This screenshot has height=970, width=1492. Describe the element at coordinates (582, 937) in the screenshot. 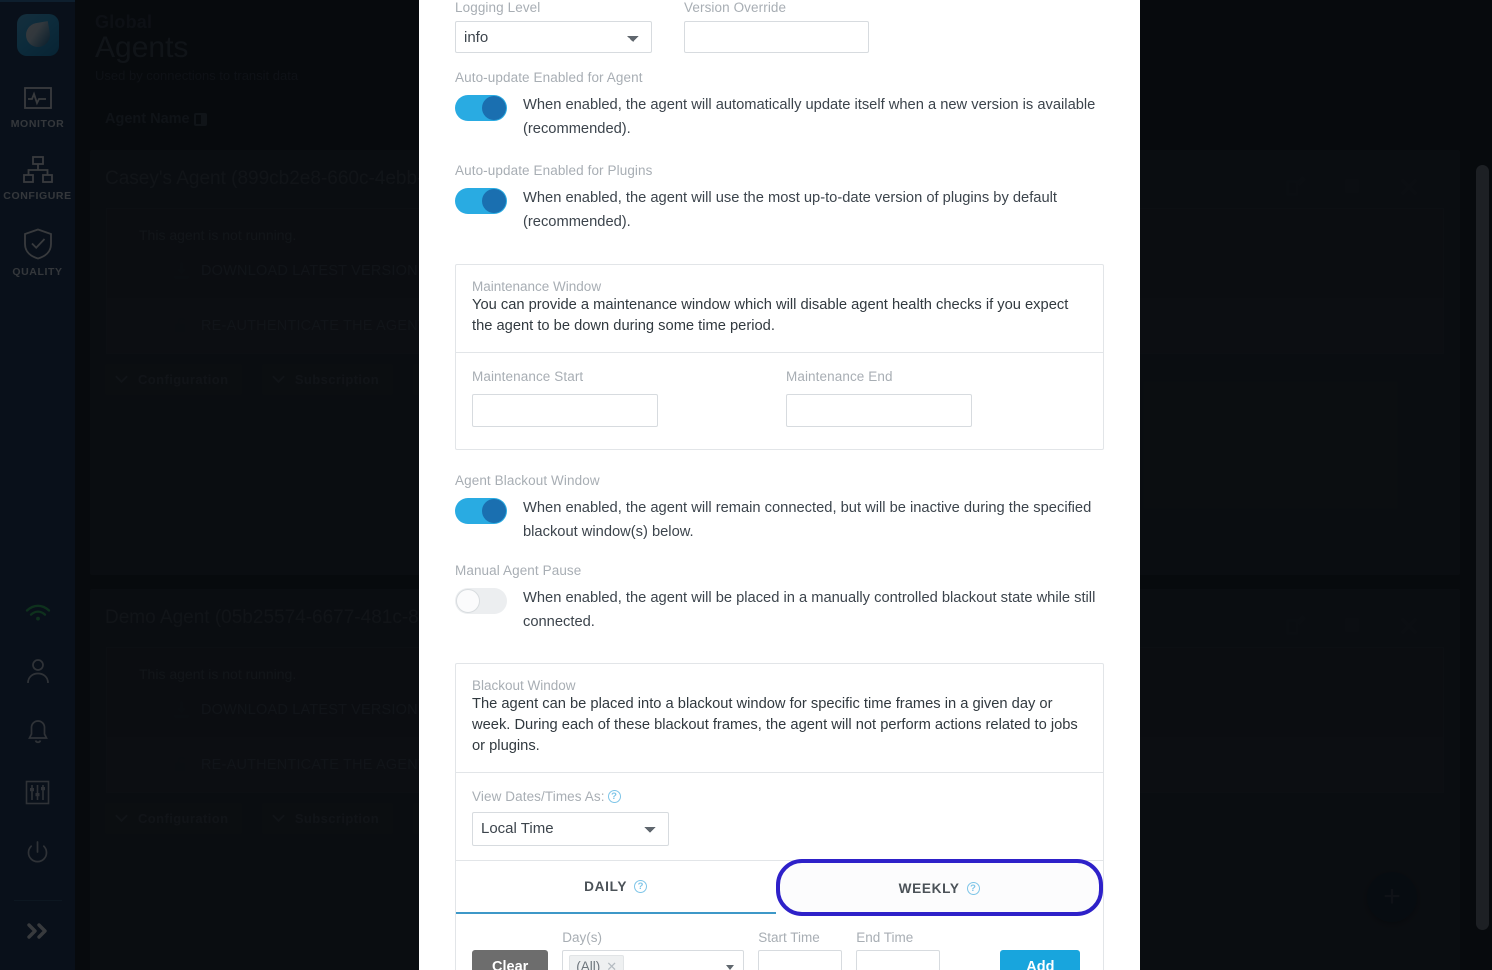

I see `days-label: Day(s)` at that location.